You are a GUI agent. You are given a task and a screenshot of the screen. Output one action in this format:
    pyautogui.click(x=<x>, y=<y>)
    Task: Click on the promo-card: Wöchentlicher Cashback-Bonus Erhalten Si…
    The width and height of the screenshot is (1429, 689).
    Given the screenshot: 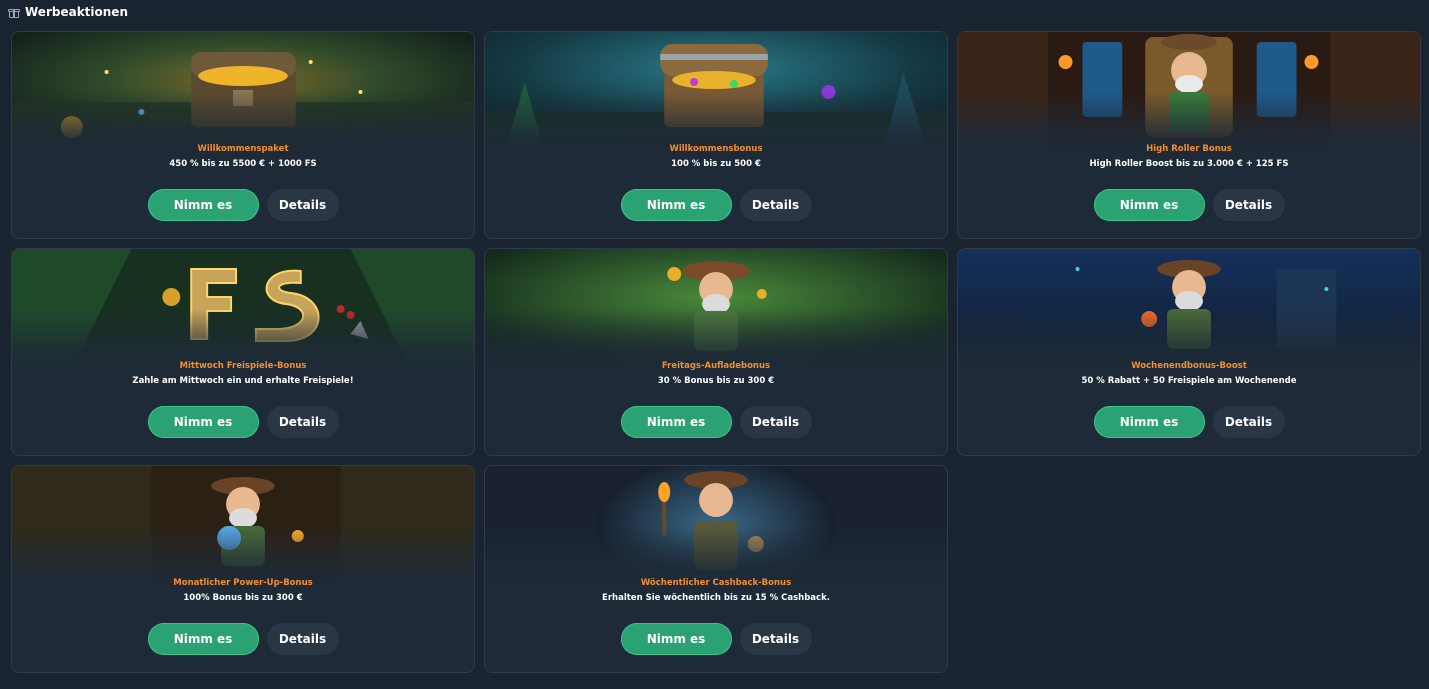 What is the action you would take?
    pyautogui.click(x=716, y=569)
    